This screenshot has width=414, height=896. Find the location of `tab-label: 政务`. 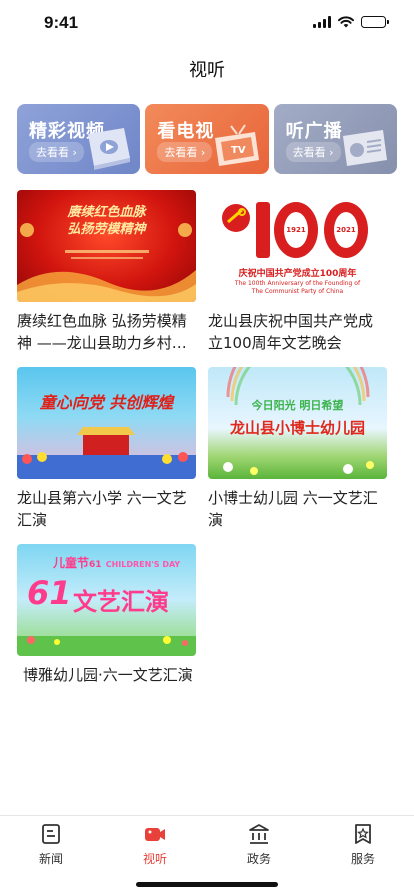

tab-label: 政务 is located at coordinates (258, 859).